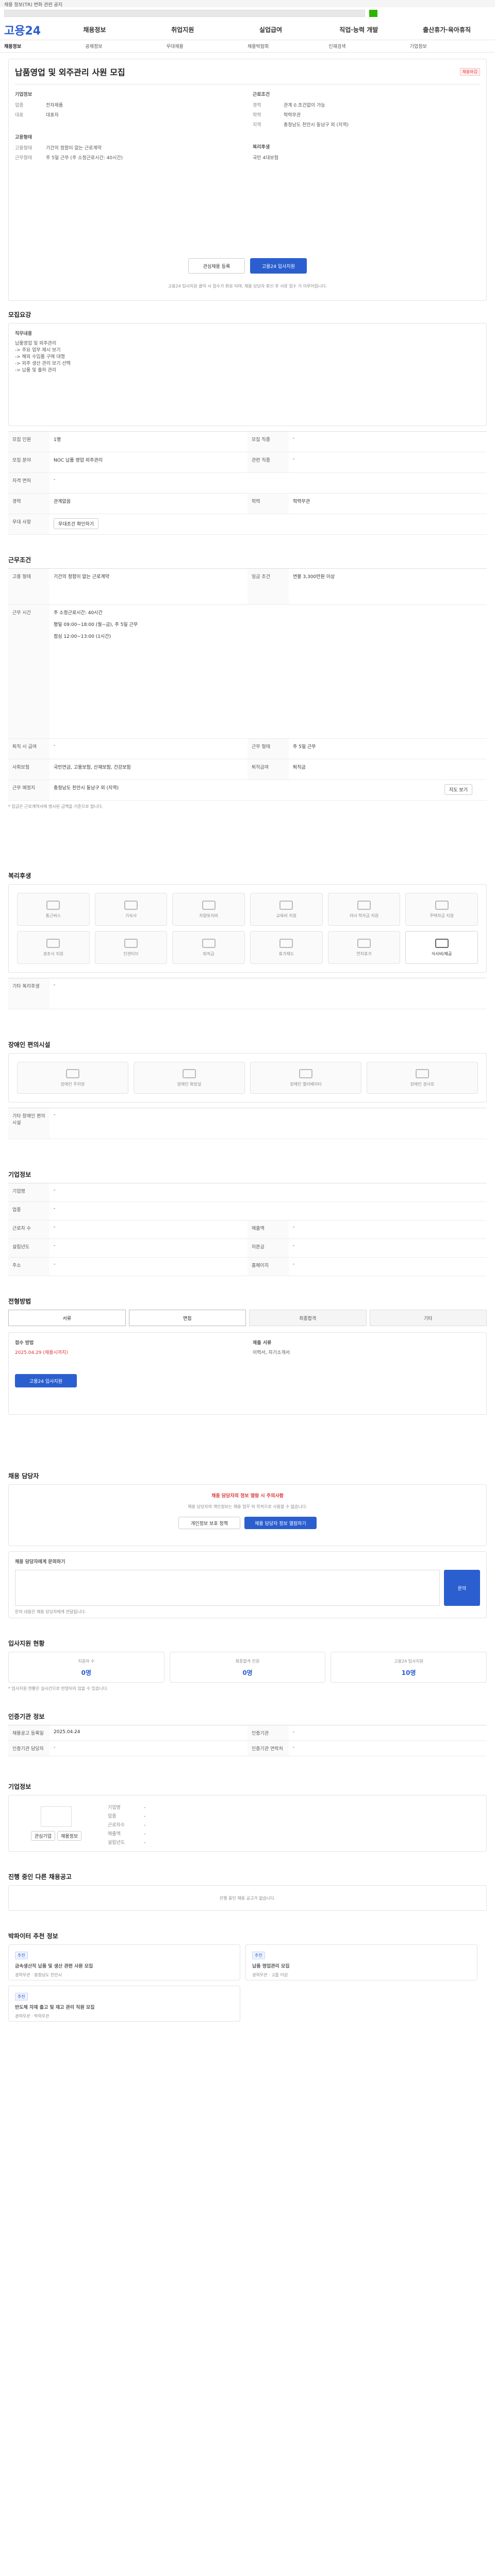  I want to click on welfare-item: 기숙사, so click(131, 909).